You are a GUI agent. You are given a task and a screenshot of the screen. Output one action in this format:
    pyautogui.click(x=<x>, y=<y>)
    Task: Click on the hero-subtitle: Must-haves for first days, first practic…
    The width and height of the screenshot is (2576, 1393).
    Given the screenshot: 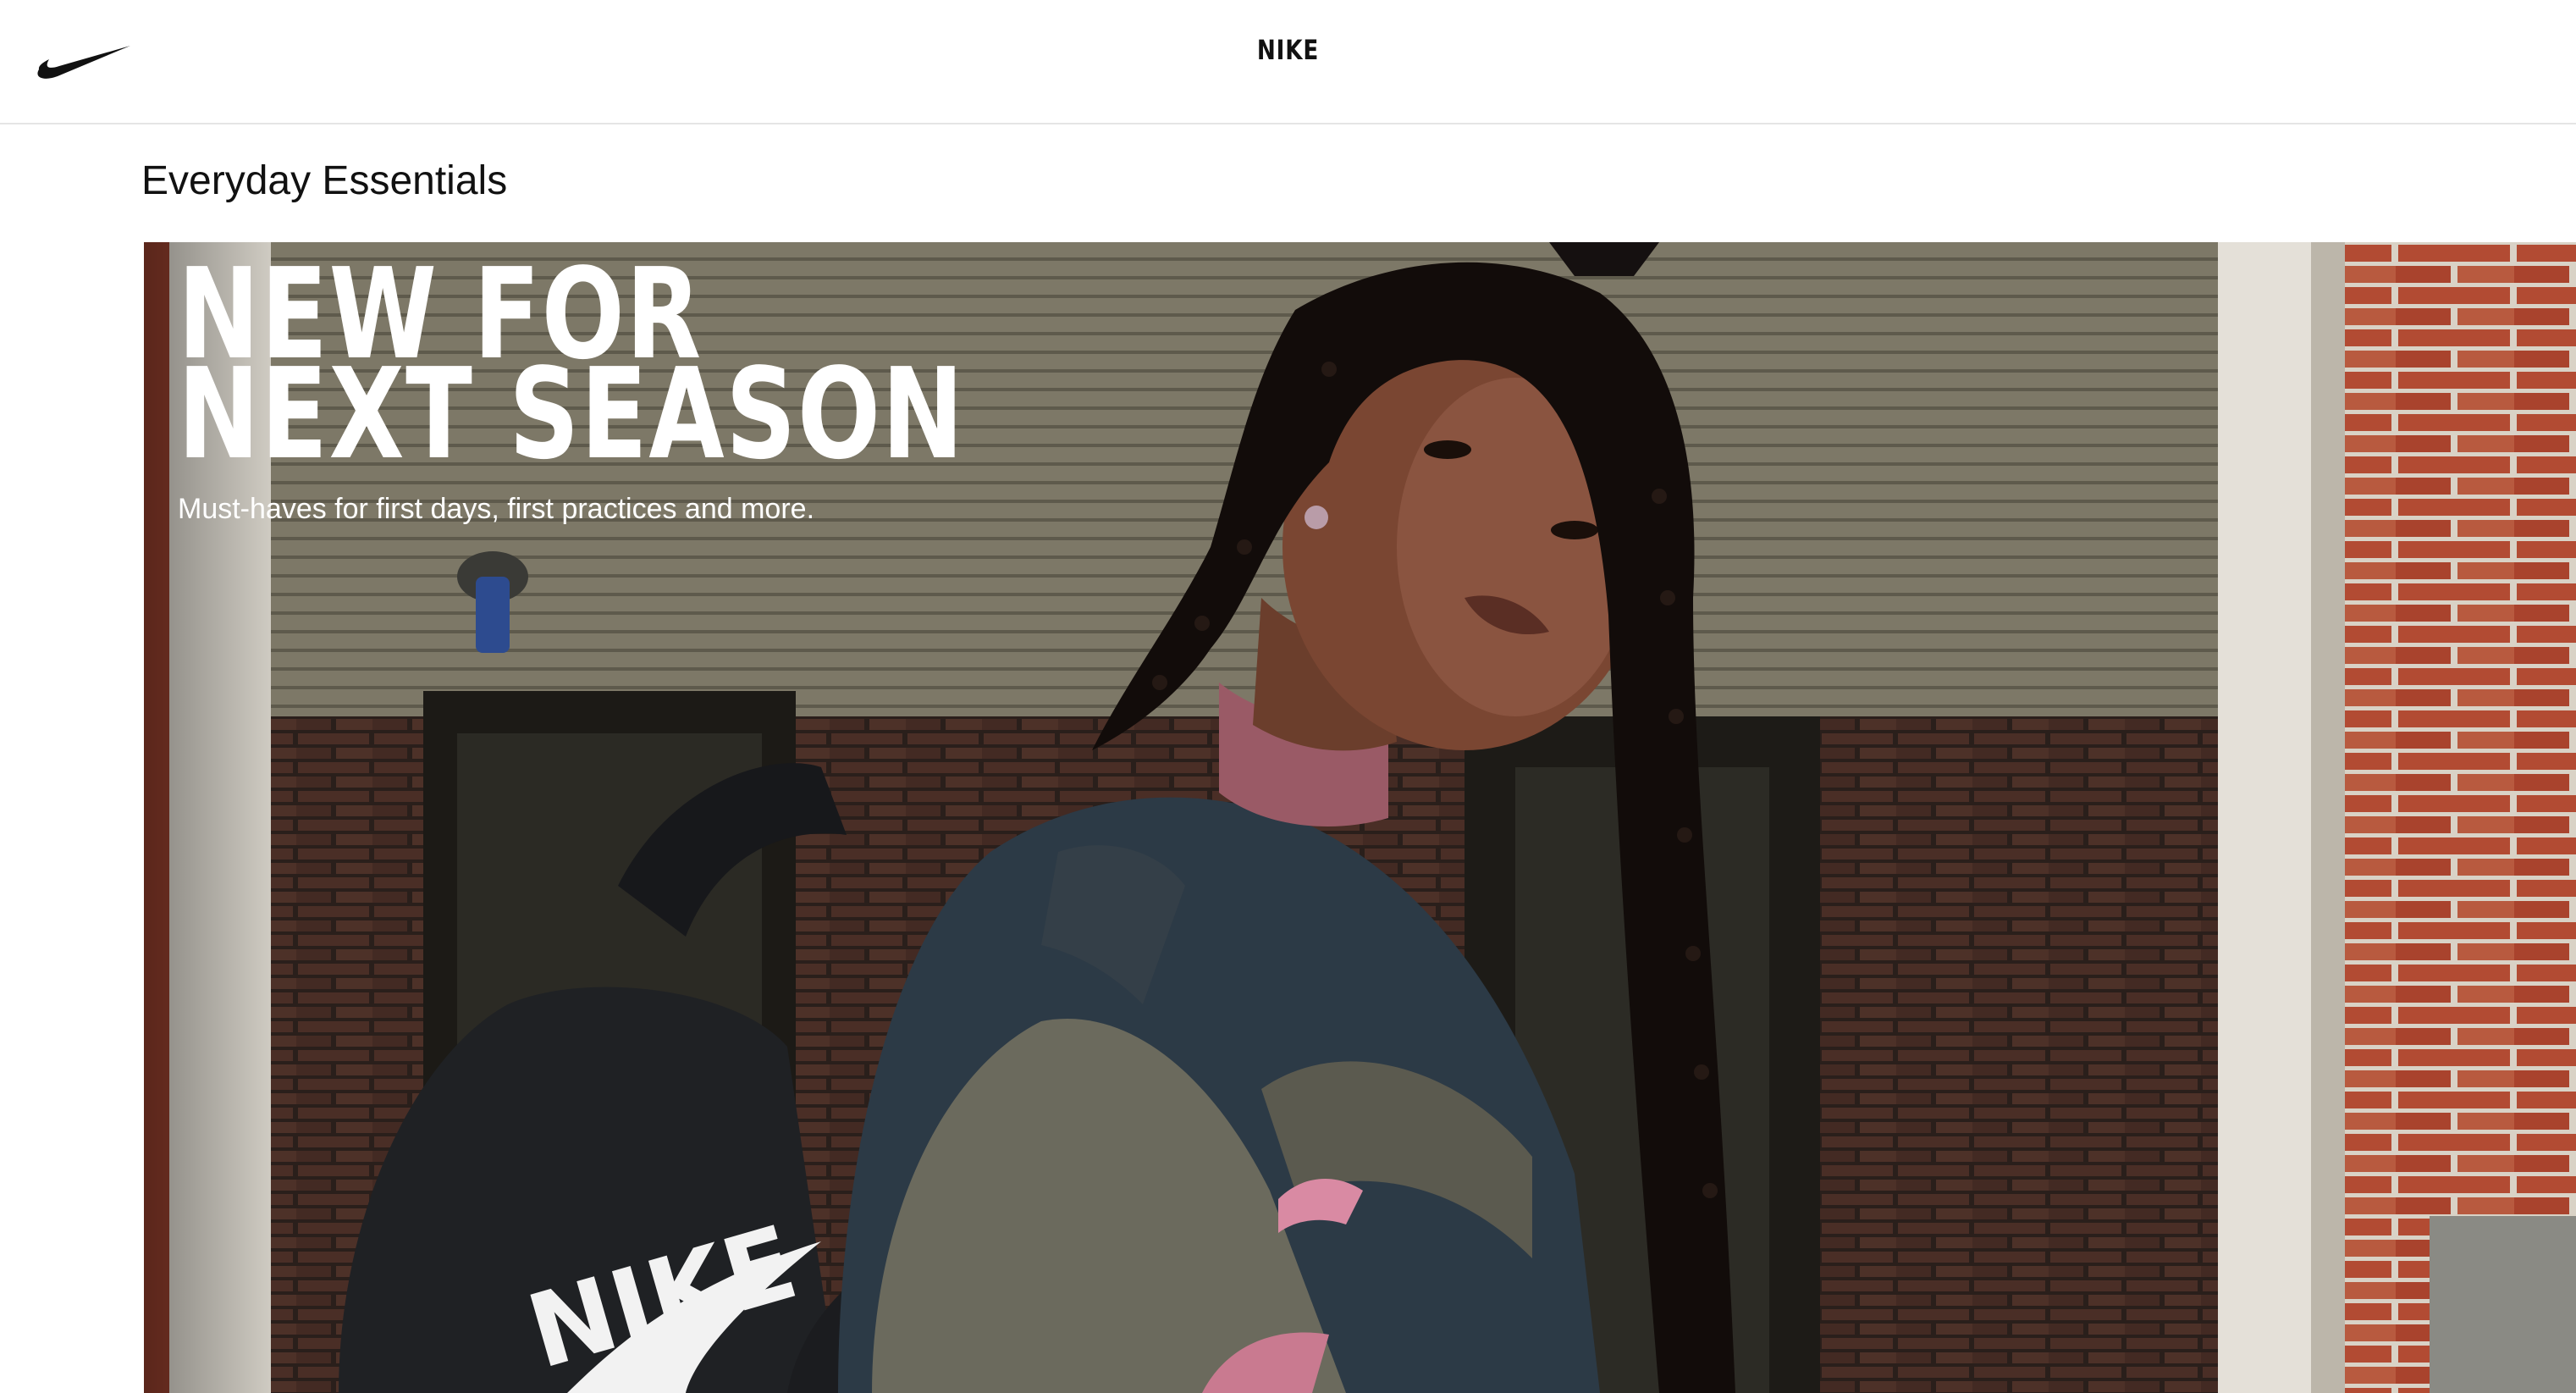 What is the action you would take?
    pyautogui.click(x=497, y=509)
    